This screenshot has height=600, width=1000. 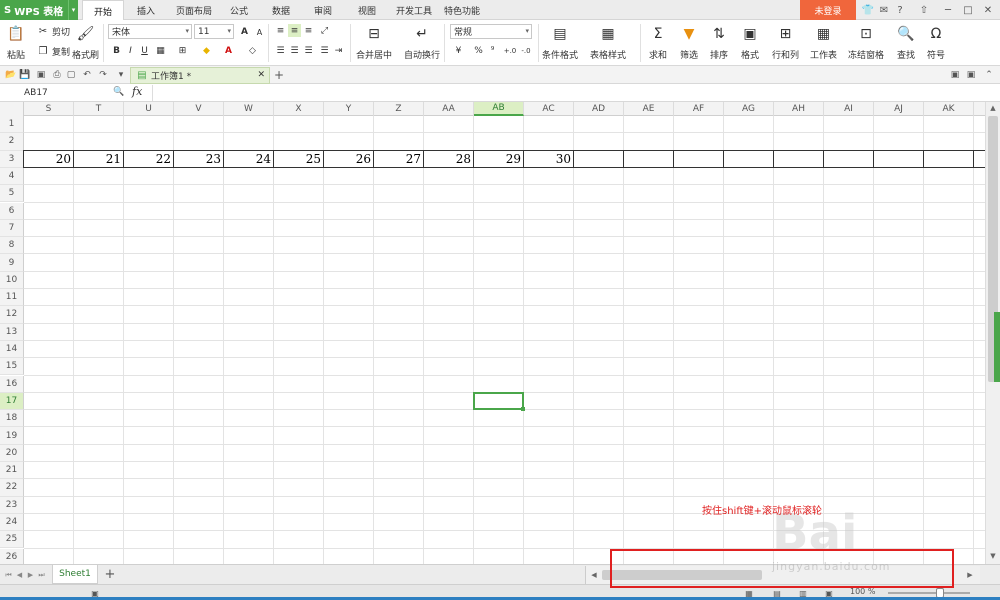 I want to click on row-header: 3, so click(x=12, y=159).